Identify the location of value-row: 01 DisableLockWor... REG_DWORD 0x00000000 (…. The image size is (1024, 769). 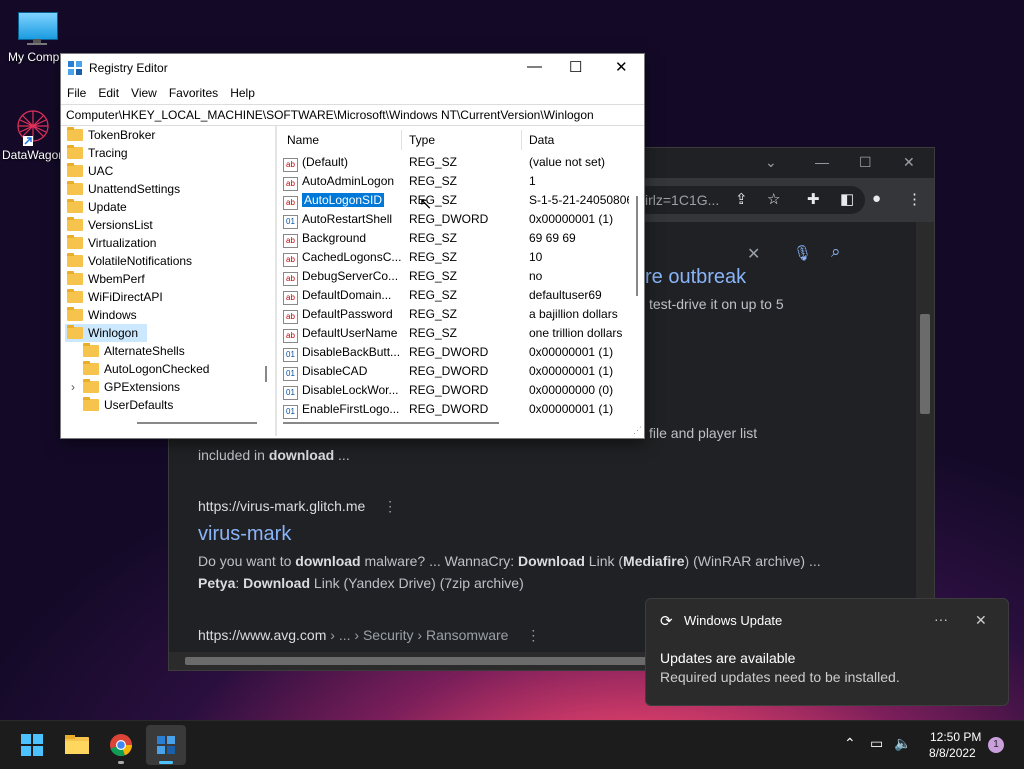
(453, 390).